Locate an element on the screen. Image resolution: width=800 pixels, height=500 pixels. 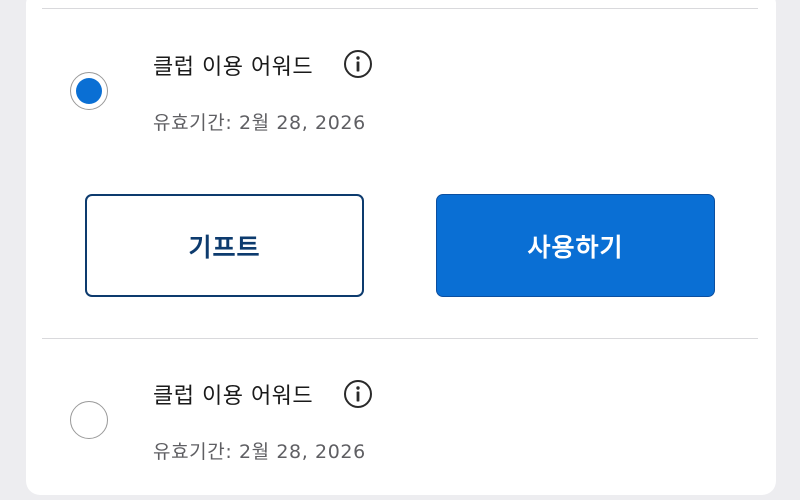
reward-radio-selected is located at coordinates (89, 91).